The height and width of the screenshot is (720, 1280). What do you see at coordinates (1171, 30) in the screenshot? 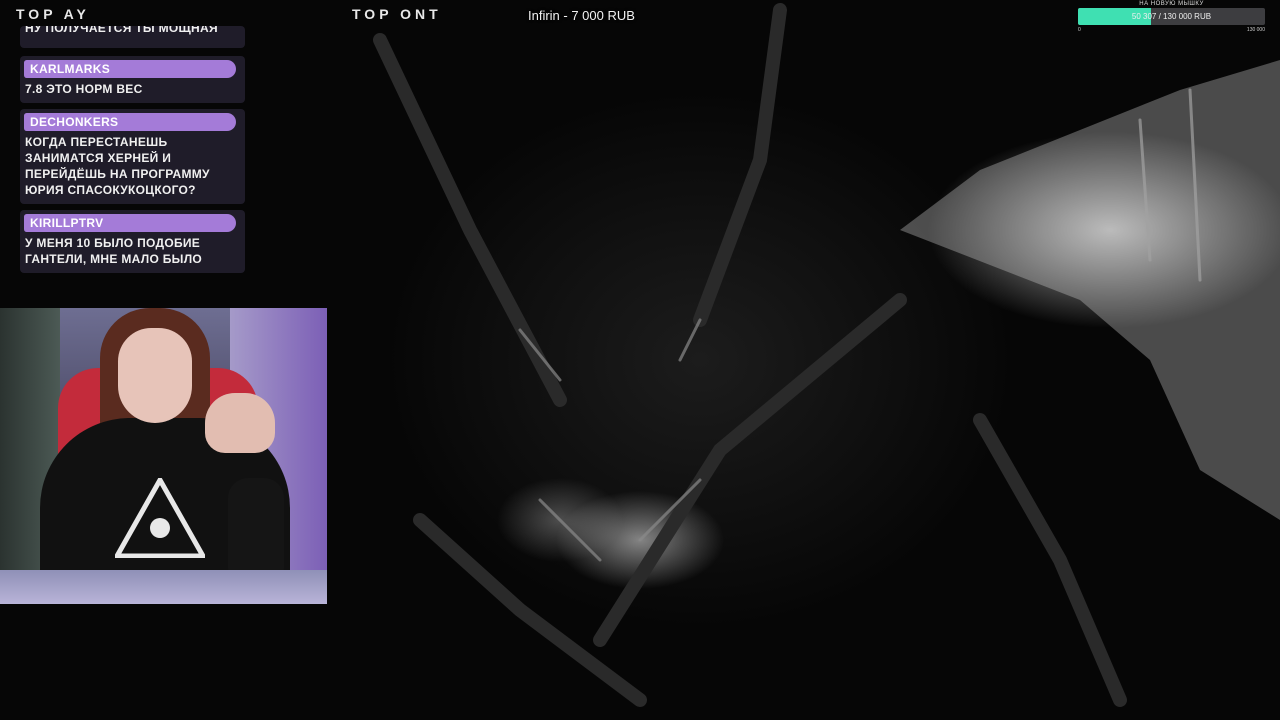
I see `goal-scale: 0 130 000` at bounding box center [1171, 30].